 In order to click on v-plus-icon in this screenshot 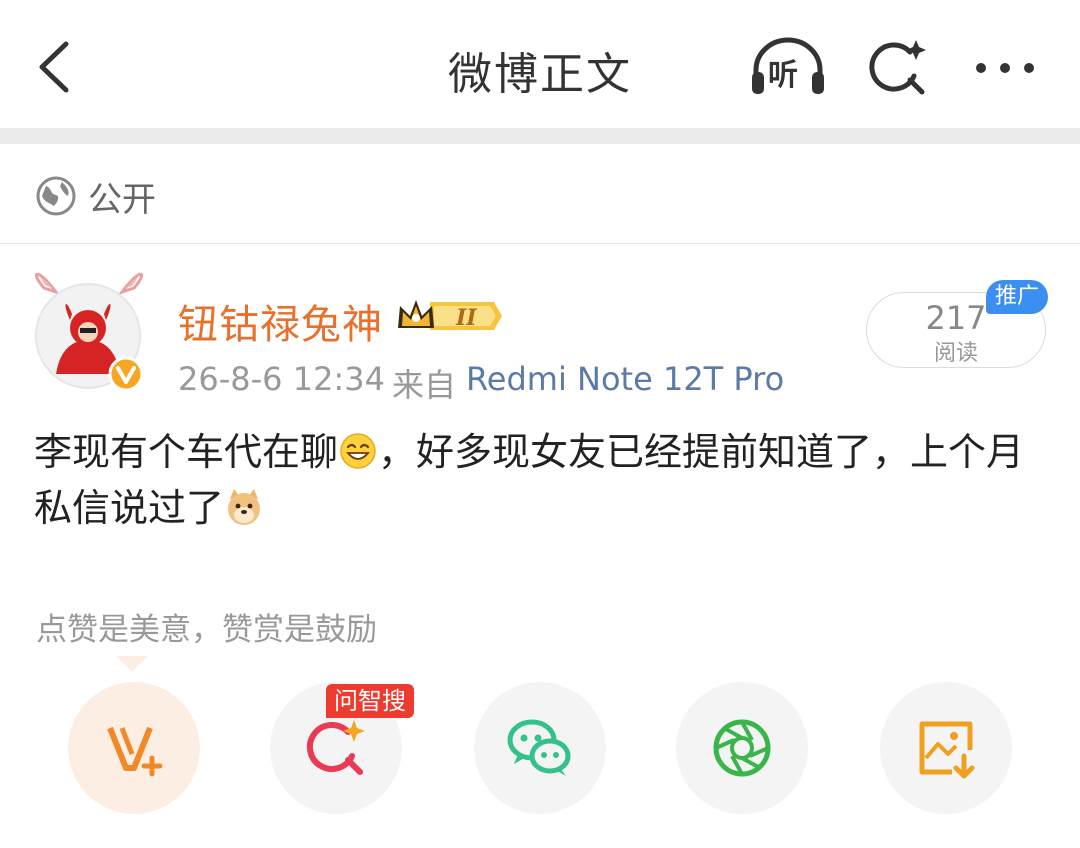, I will do `click(135, 751)`.